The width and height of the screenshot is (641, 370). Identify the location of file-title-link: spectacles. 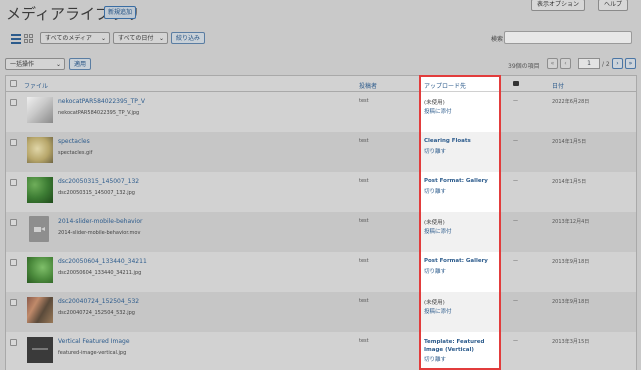
(74, 141).